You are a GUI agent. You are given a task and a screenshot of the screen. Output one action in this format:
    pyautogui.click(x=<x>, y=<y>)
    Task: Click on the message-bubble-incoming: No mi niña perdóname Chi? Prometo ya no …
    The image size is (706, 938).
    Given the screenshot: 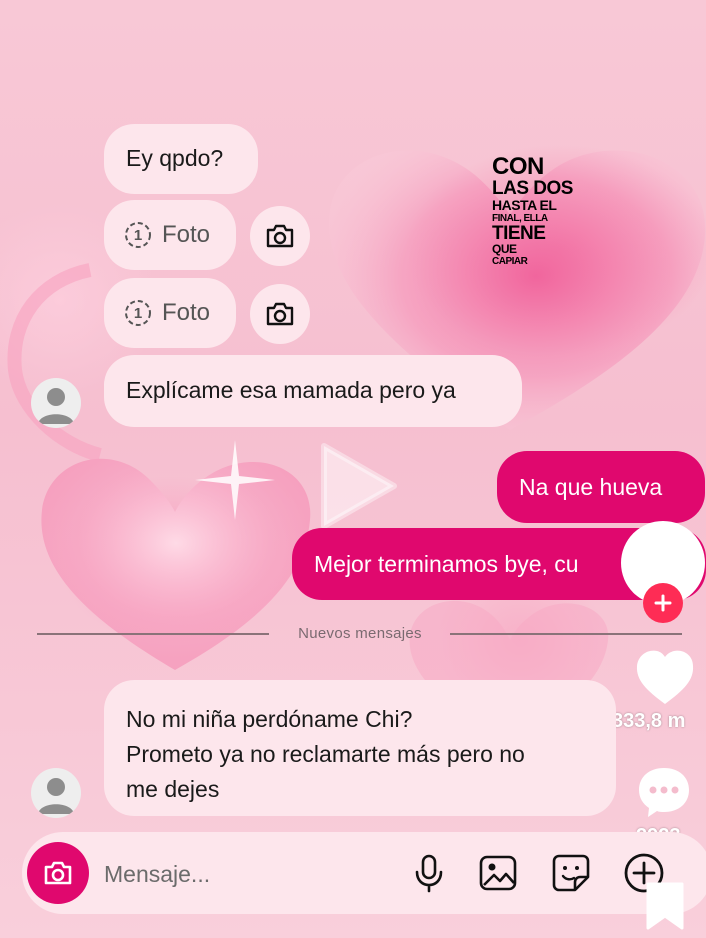 What is the action you would take?
    pyautogui.click(x=360, y=748)
    